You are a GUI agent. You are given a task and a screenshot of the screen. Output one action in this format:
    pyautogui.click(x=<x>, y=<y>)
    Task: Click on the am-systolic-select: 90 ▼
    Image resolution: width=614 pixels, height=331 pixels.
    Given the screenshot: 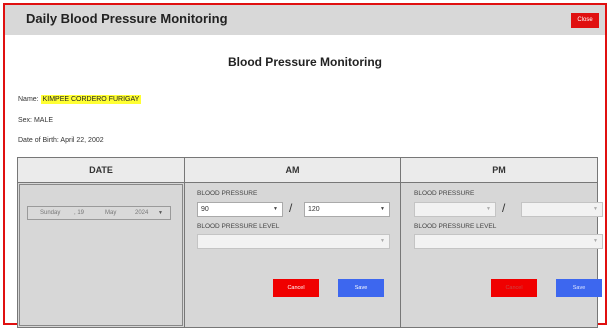 What is the action you would take?
    pyautogui.click(x=240, y=209)
    